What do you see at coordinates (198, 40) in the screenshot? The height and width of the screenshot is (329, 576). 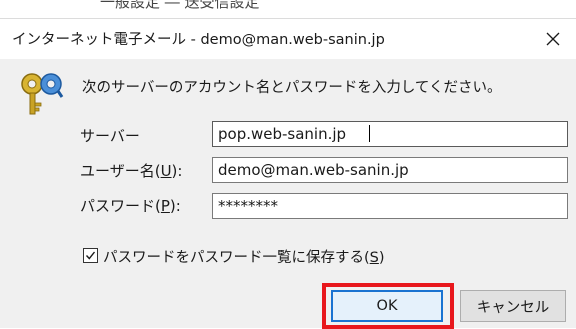 I see `dialog-title: インターネット電子メール - demo@man.web-sanin.jp` at bounding box center [198, 40].